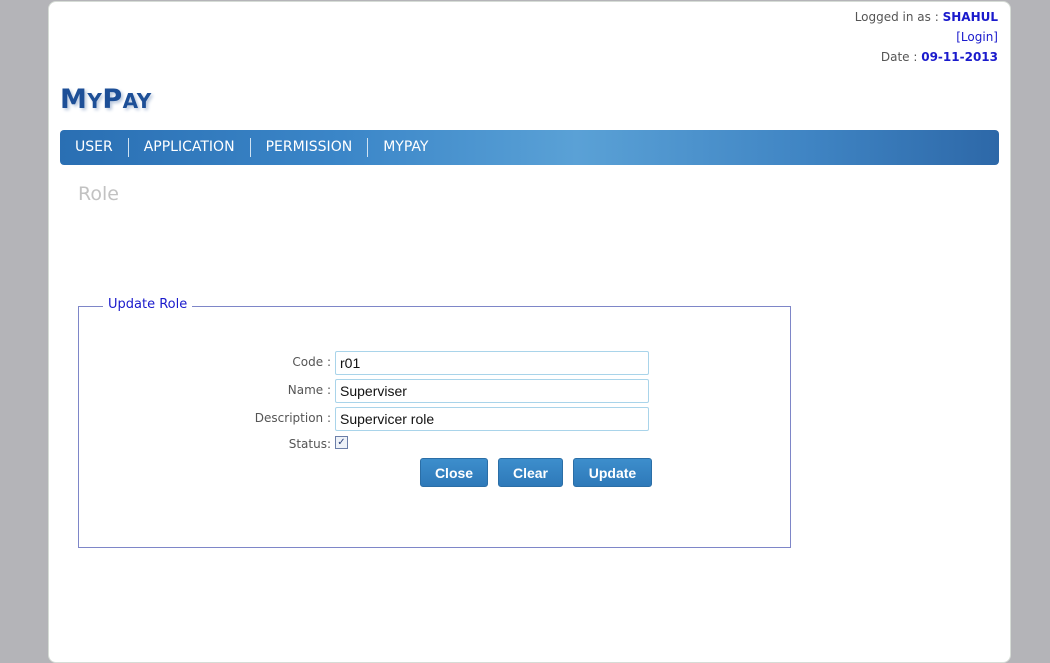 Image resolution: width=1050 pixels, height=663 pixels. I want to click on status-checkbox: ✓, so click(341, 442).